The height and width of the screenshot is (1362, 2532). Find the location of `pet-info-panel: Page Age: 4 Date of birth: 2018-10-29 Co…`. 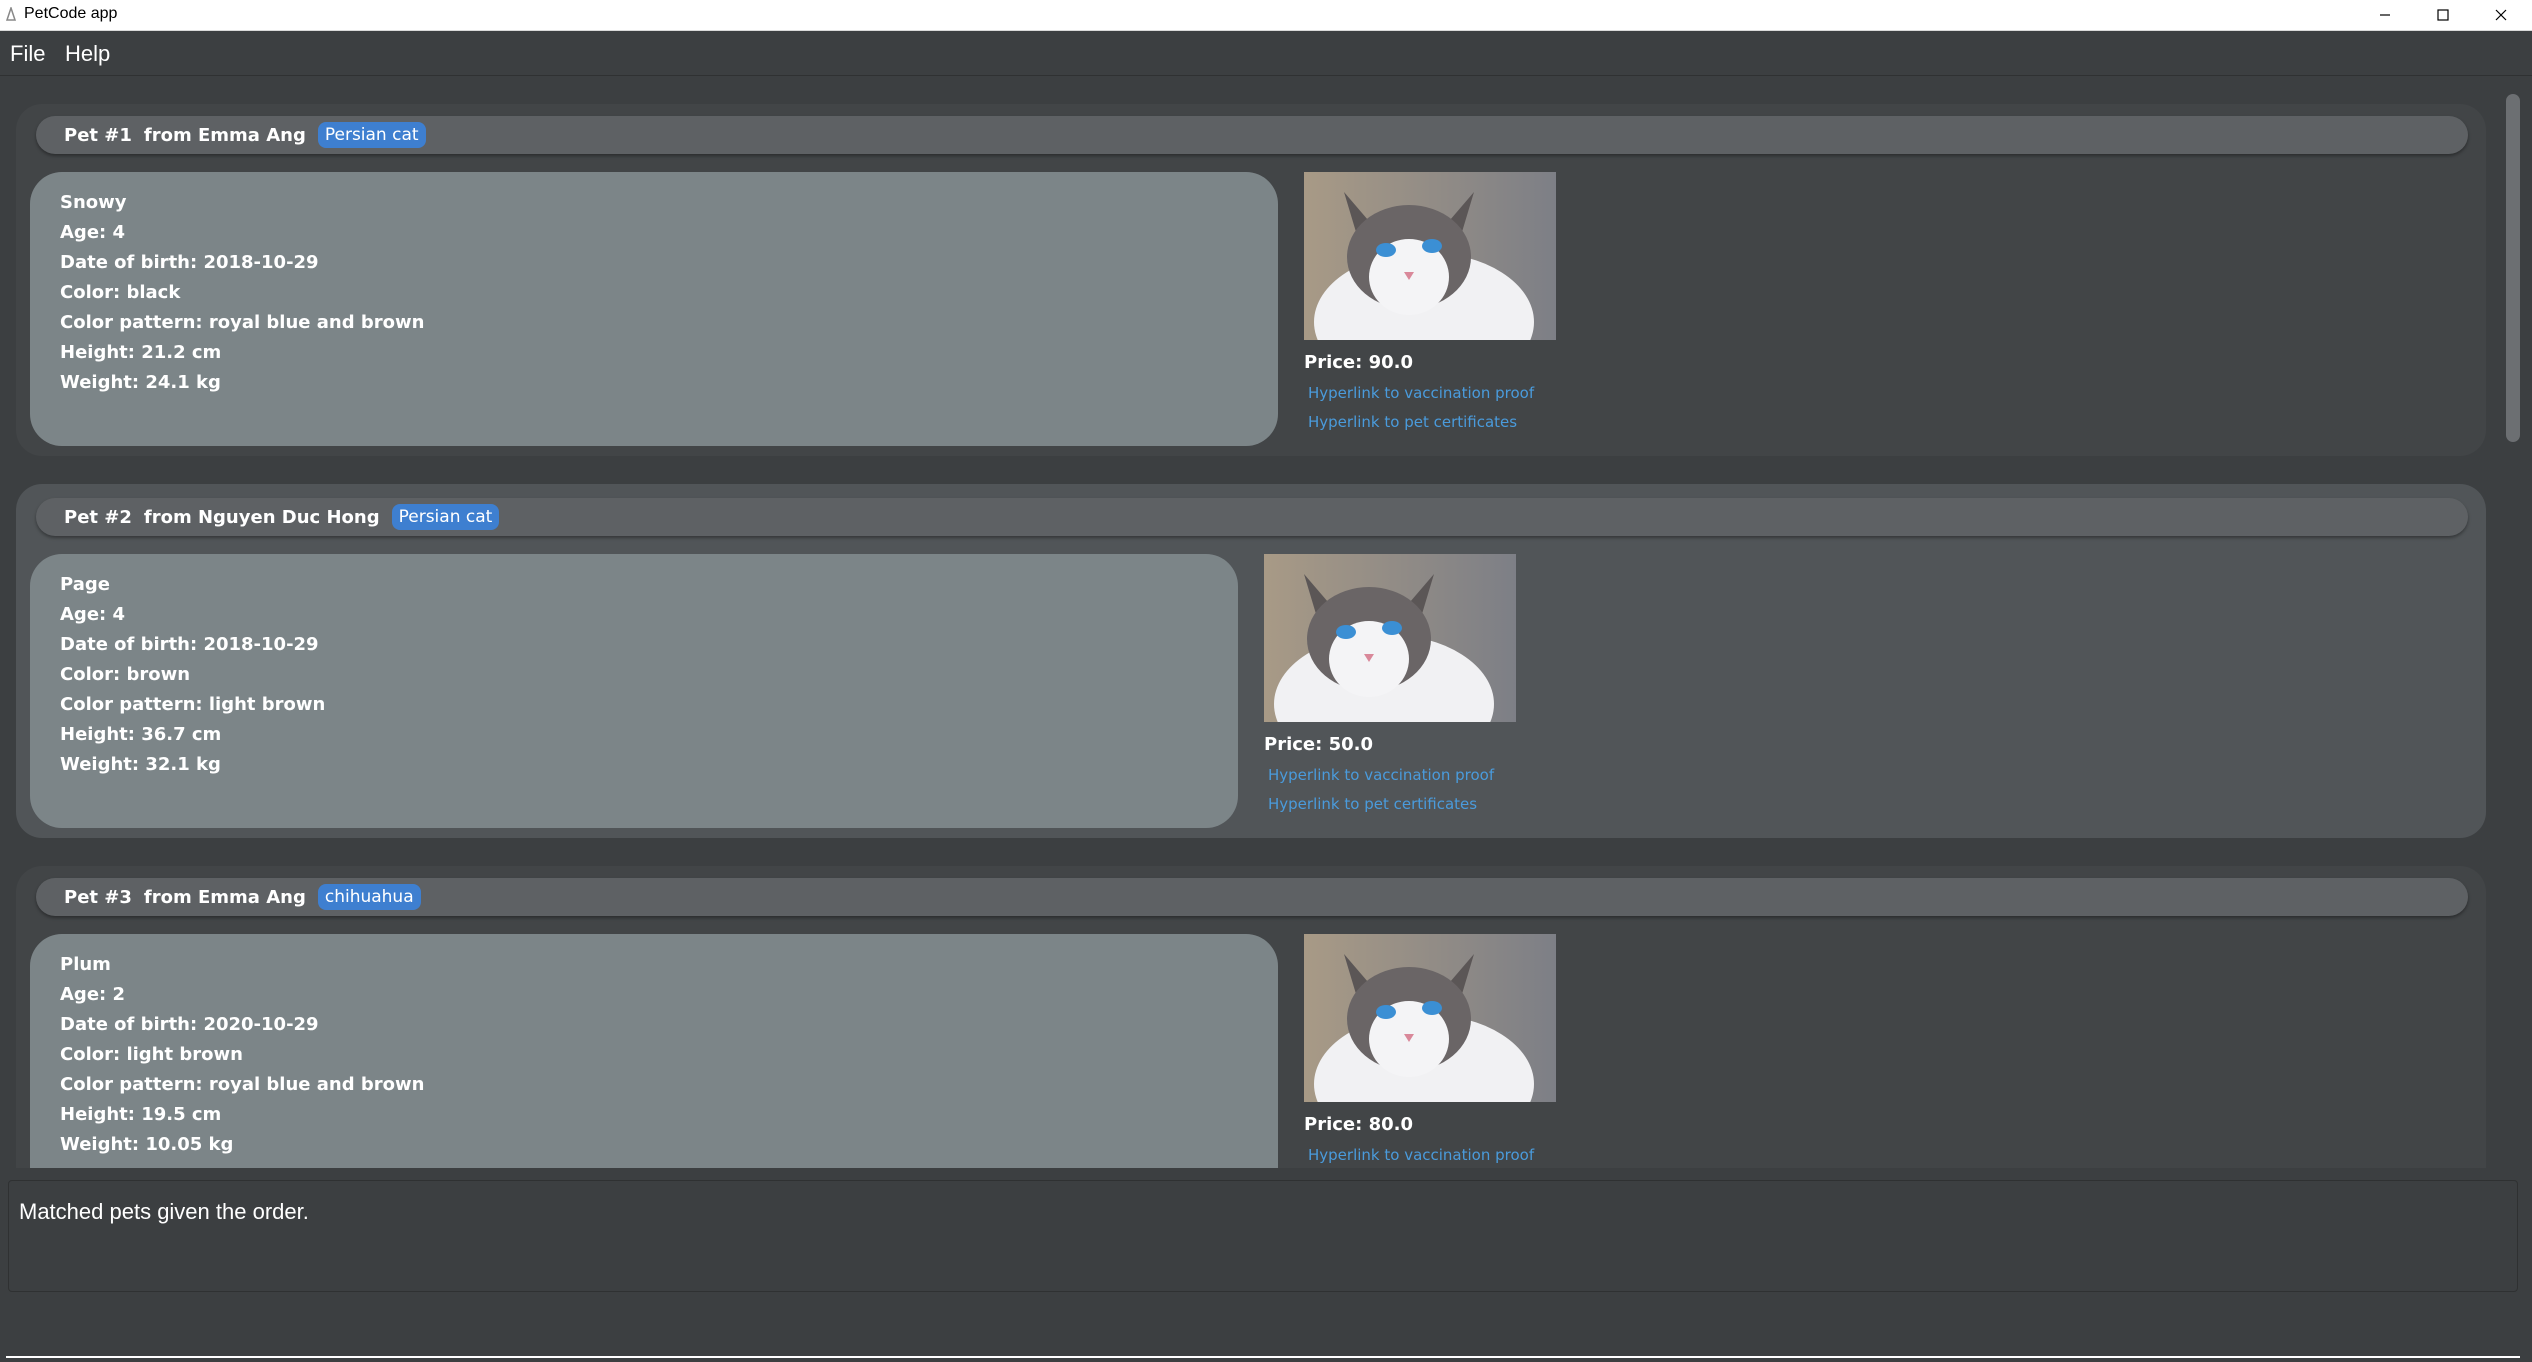

pet-info-panel: Page Age: 4 Date of birth: 2018-10-29 Co… is located at coordinates (634, 691).